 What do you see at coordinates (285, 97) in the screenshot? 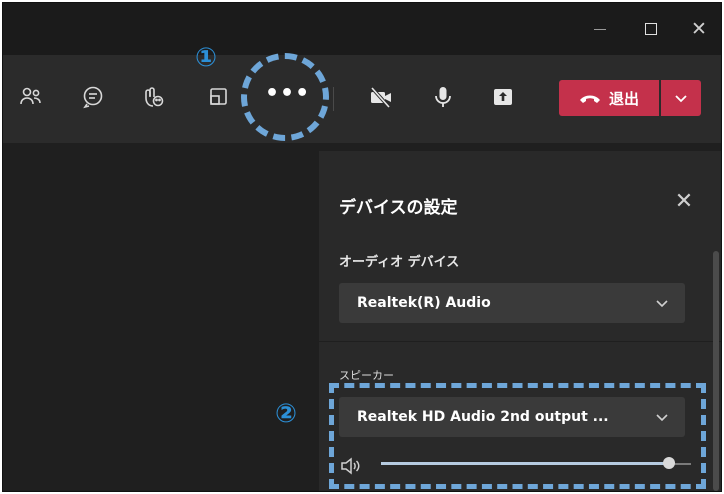
I see `annotation-circle-more-button` at bounding box center [285, 97].